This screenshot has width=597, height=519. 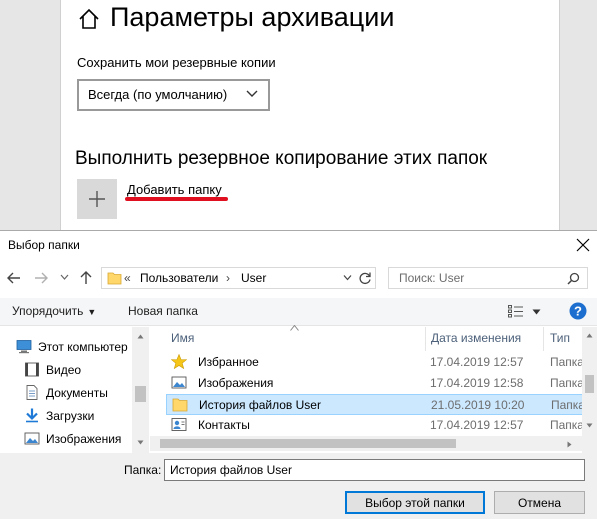 I want to click on nav-scroll-thumb, so click(x=140, y=394).